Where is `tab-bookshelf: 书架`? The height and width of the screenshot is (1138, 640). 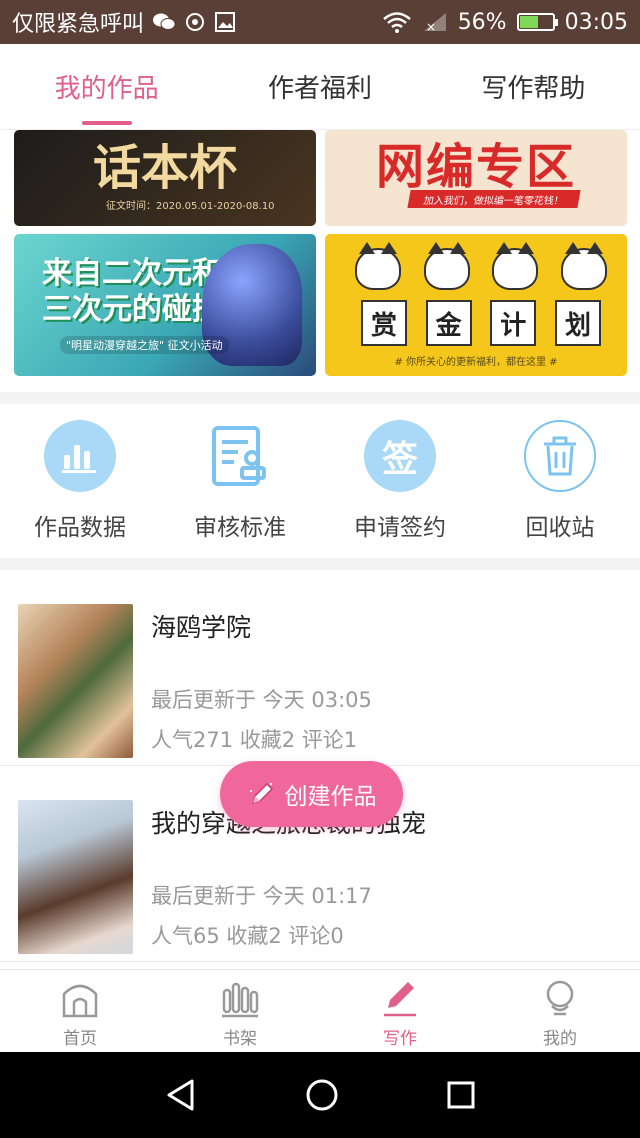
tab-bookshelf: 书架 is located at coordinates (240, 1011).